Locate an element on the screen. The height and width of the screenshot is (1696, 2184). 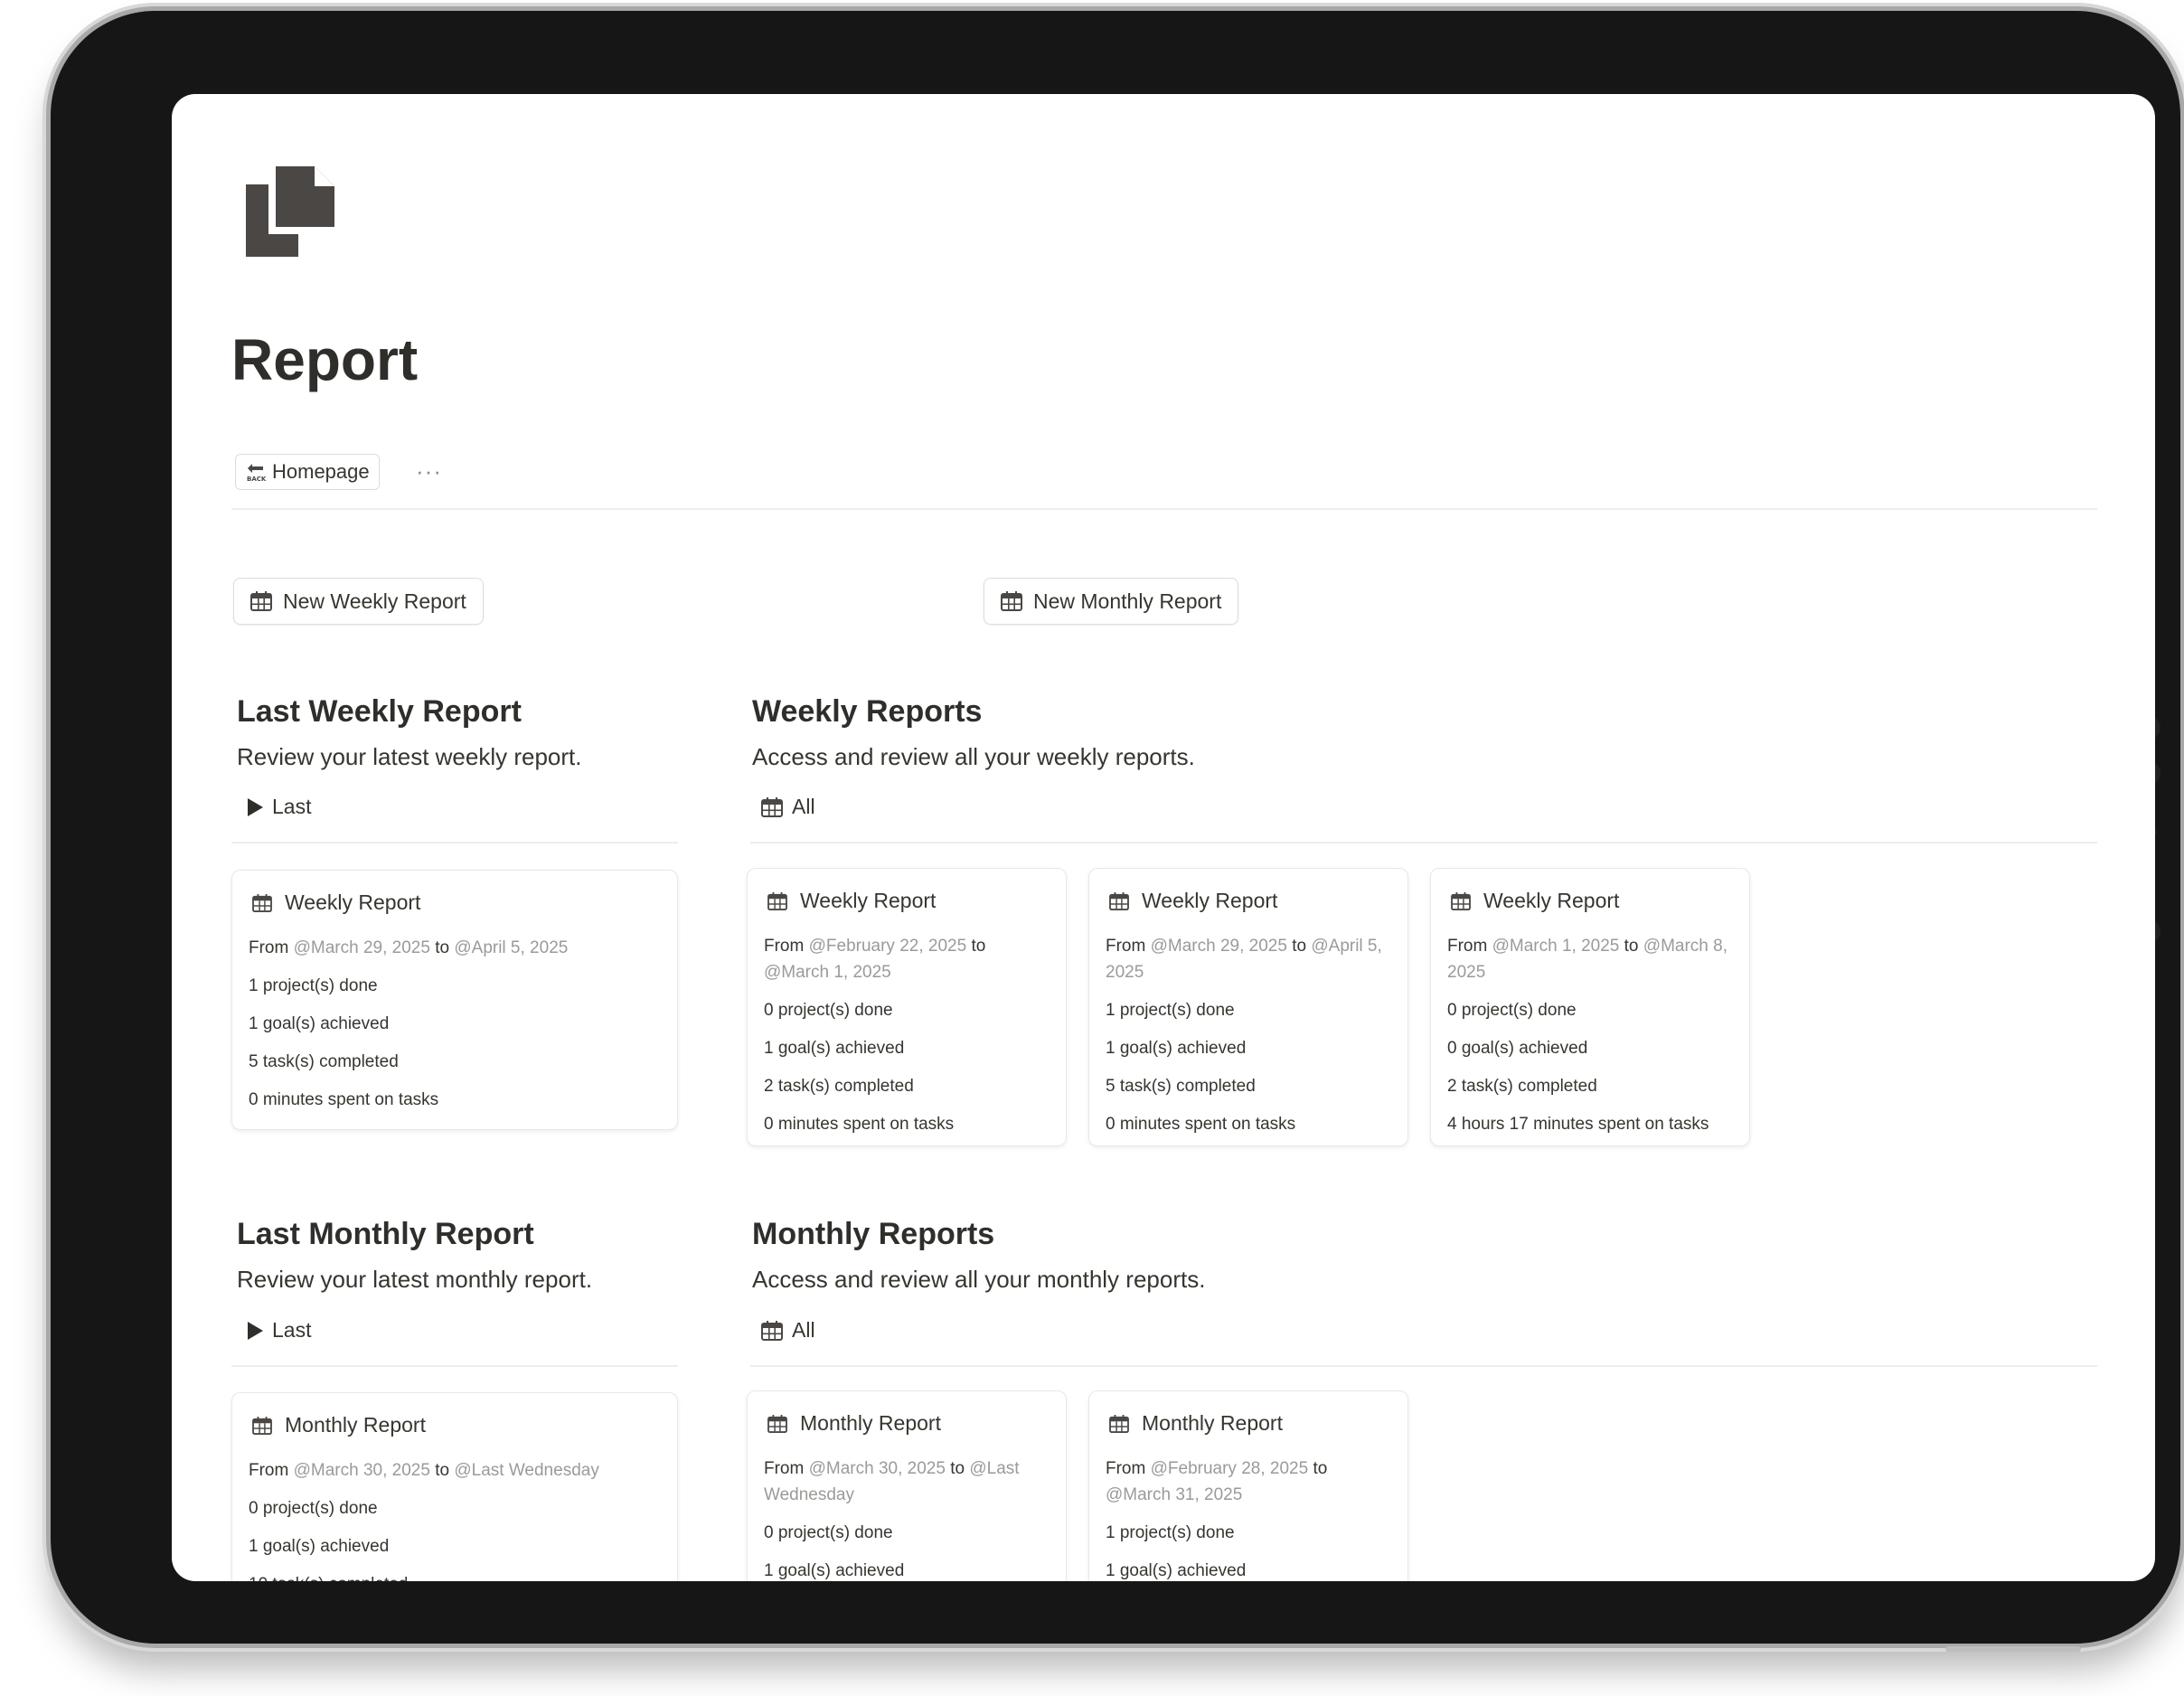
new-weekly-report-button: New Weekly Report is located at coordinates (358, 602).